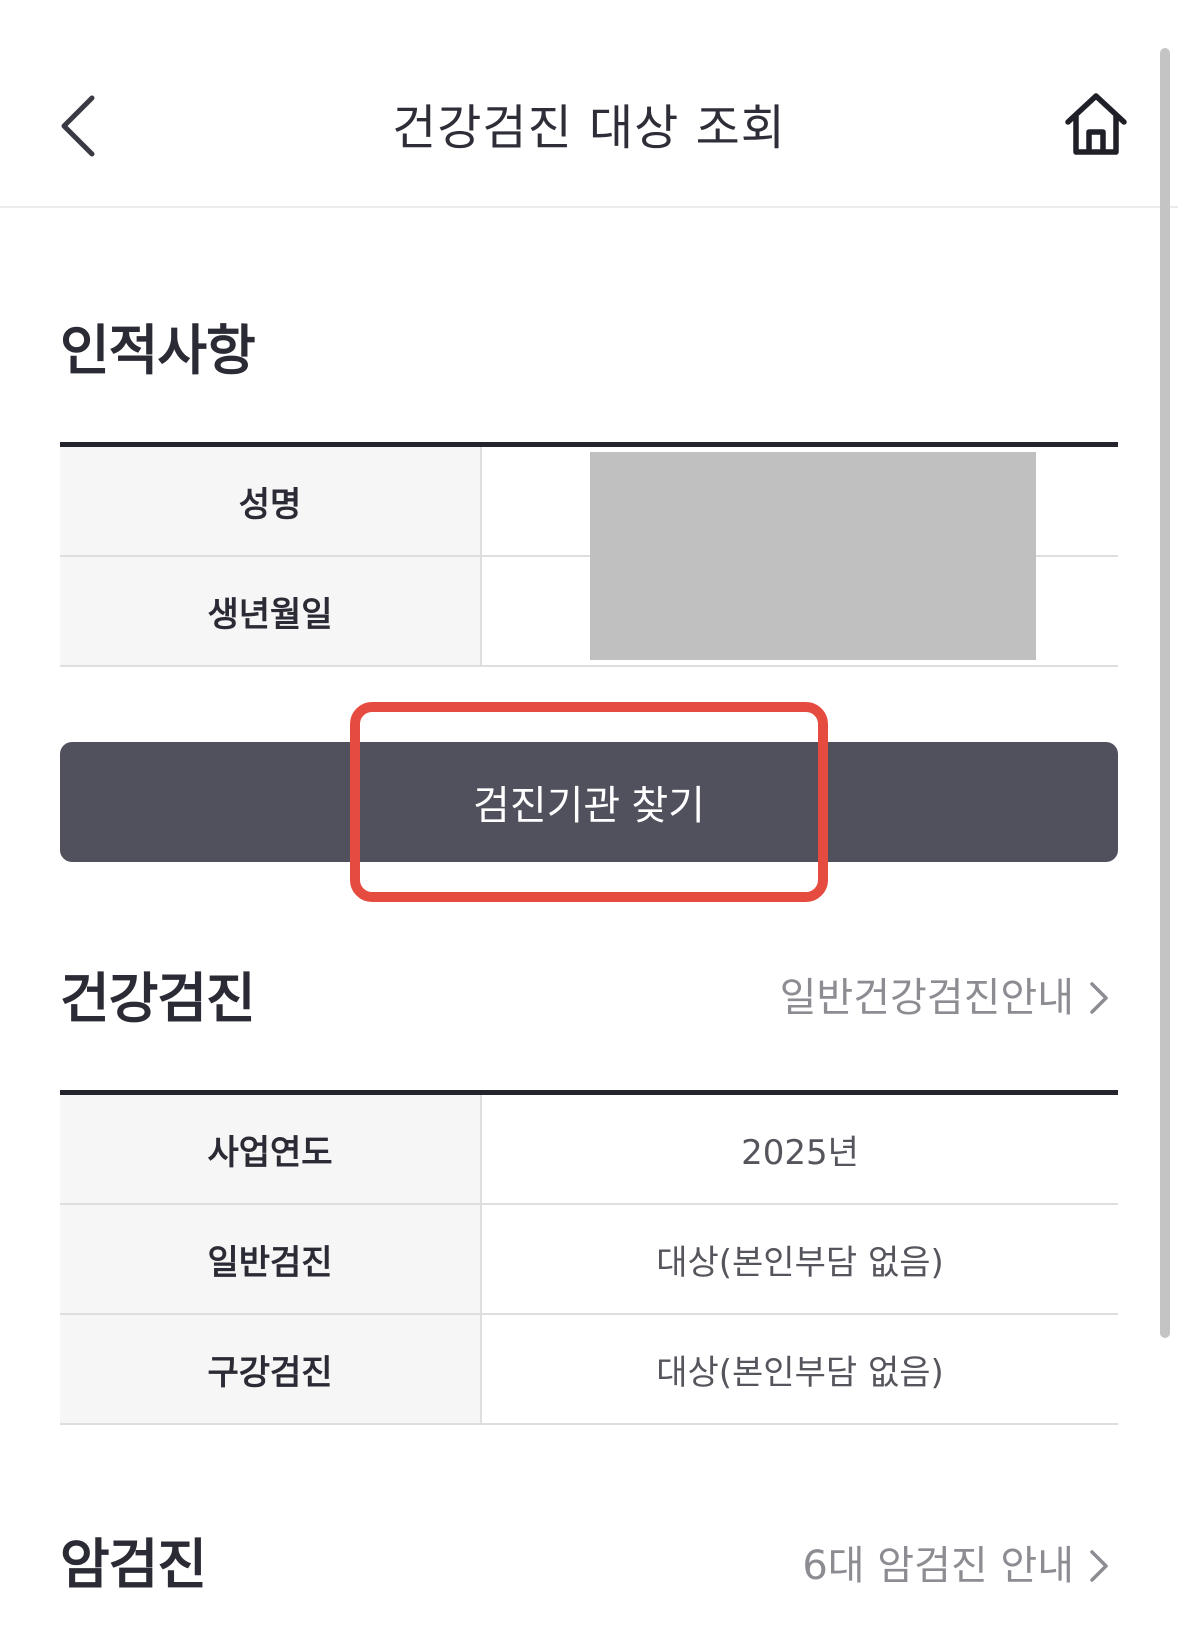 This screenshot has height=1650, width=1178. What do you see at coordinates (800, 1152) in the screenshot?
I see `business-year-value: 2025년` at bounding box center [800, 1152].